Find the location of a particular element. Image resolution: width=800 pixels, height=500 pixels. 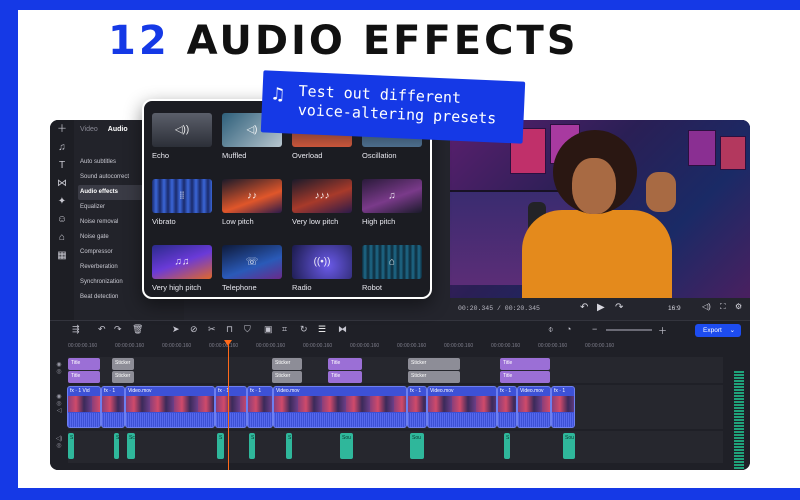

image-icon: ▣ is located at coordinates (268, 329).